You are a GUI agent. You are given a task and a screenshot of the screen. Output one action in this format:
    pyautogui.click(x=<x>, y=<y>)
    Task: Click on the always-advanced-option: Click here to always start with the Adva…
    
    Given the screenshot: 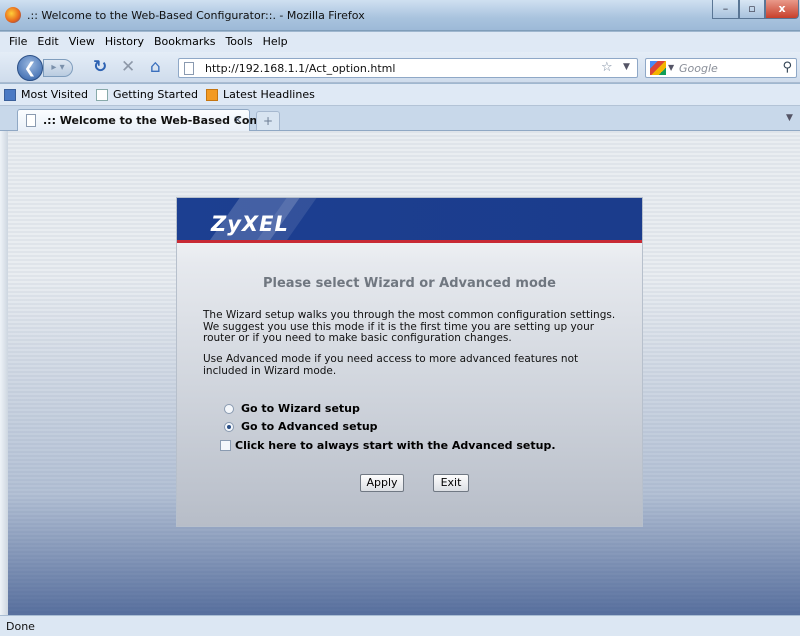 What is the action you would take?
    pyautogui.click(x=388, y=445)
    